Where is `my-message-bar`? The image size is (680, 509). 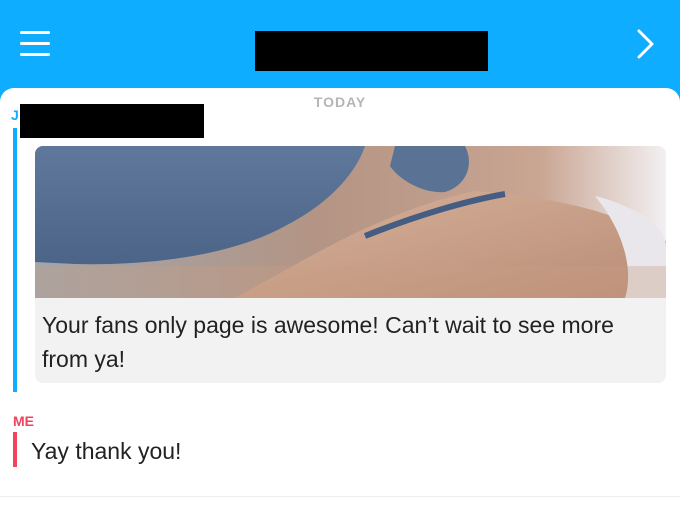 my-message-bar is located at coordinates (15, 449).